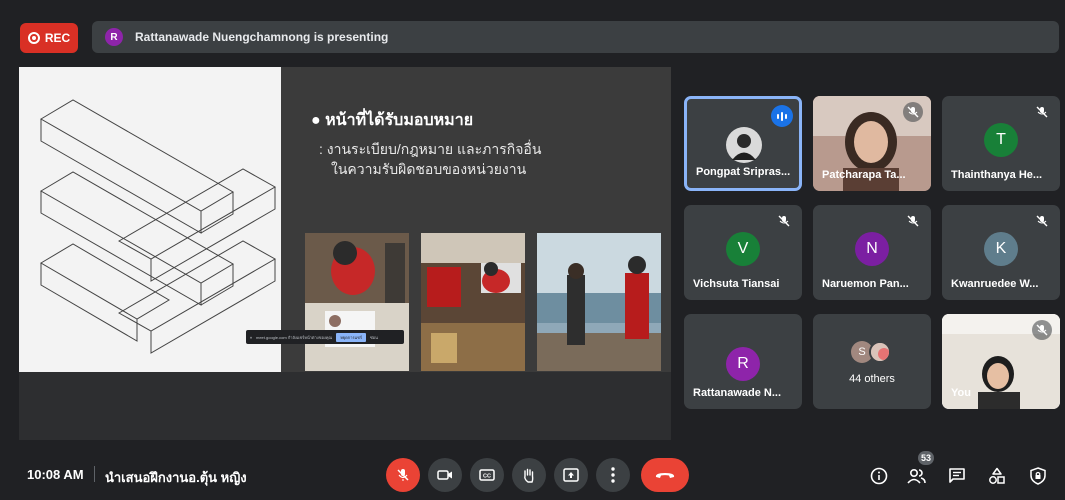 This screenshot has width=1065, height=500. I want to click on speaking-indicator-icon, so click(782, 116).